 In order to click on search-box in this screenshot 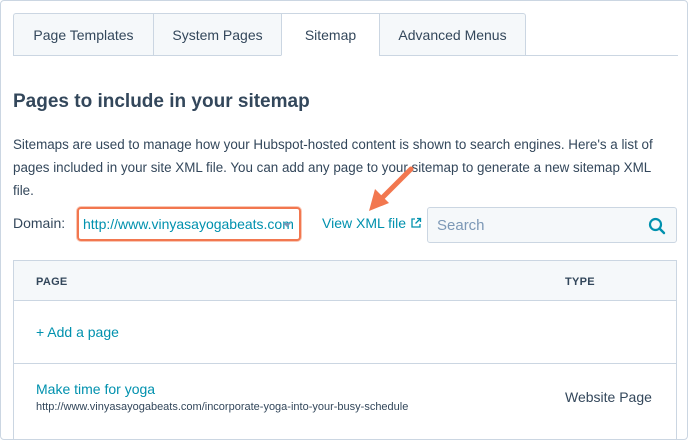, I will do `click(552, 225)`.